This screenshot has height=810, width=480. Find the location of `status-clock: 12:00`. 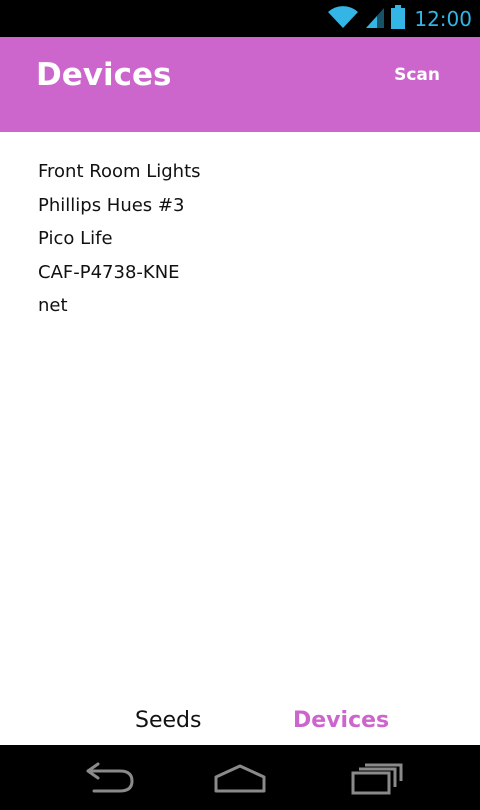

status-clock: 12:00 is located at coordinates (443, 19).